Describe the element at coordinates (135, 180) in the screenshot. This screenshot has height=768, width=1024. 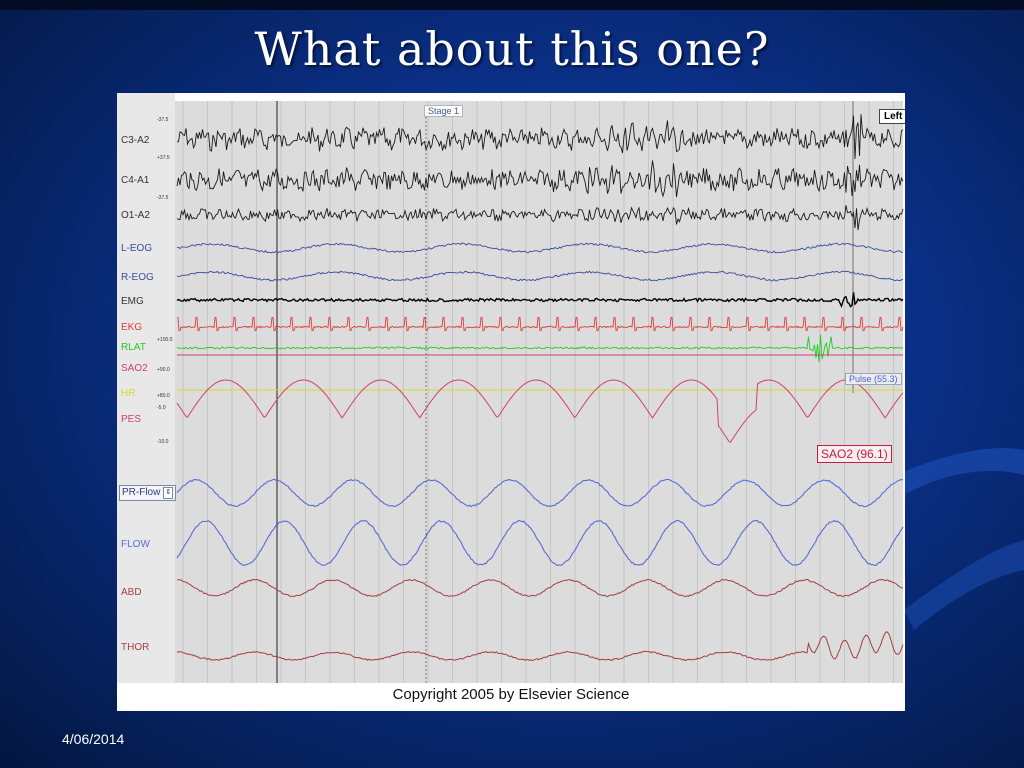
I see `channel-label-c4-a1: C4-A1` at that location.